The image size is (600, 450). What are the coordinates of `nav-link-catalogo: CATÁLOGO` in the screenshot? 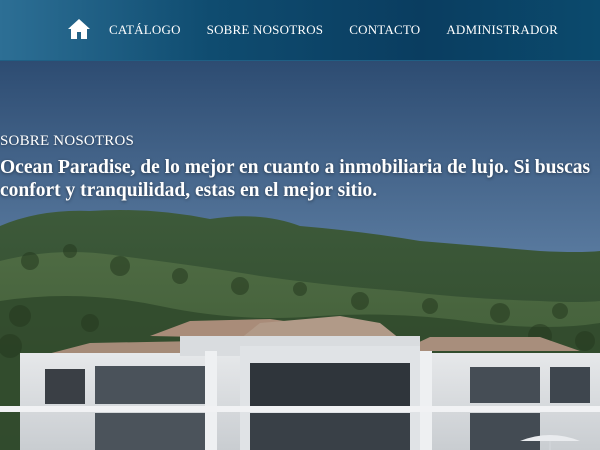 It's located at (145, 30).